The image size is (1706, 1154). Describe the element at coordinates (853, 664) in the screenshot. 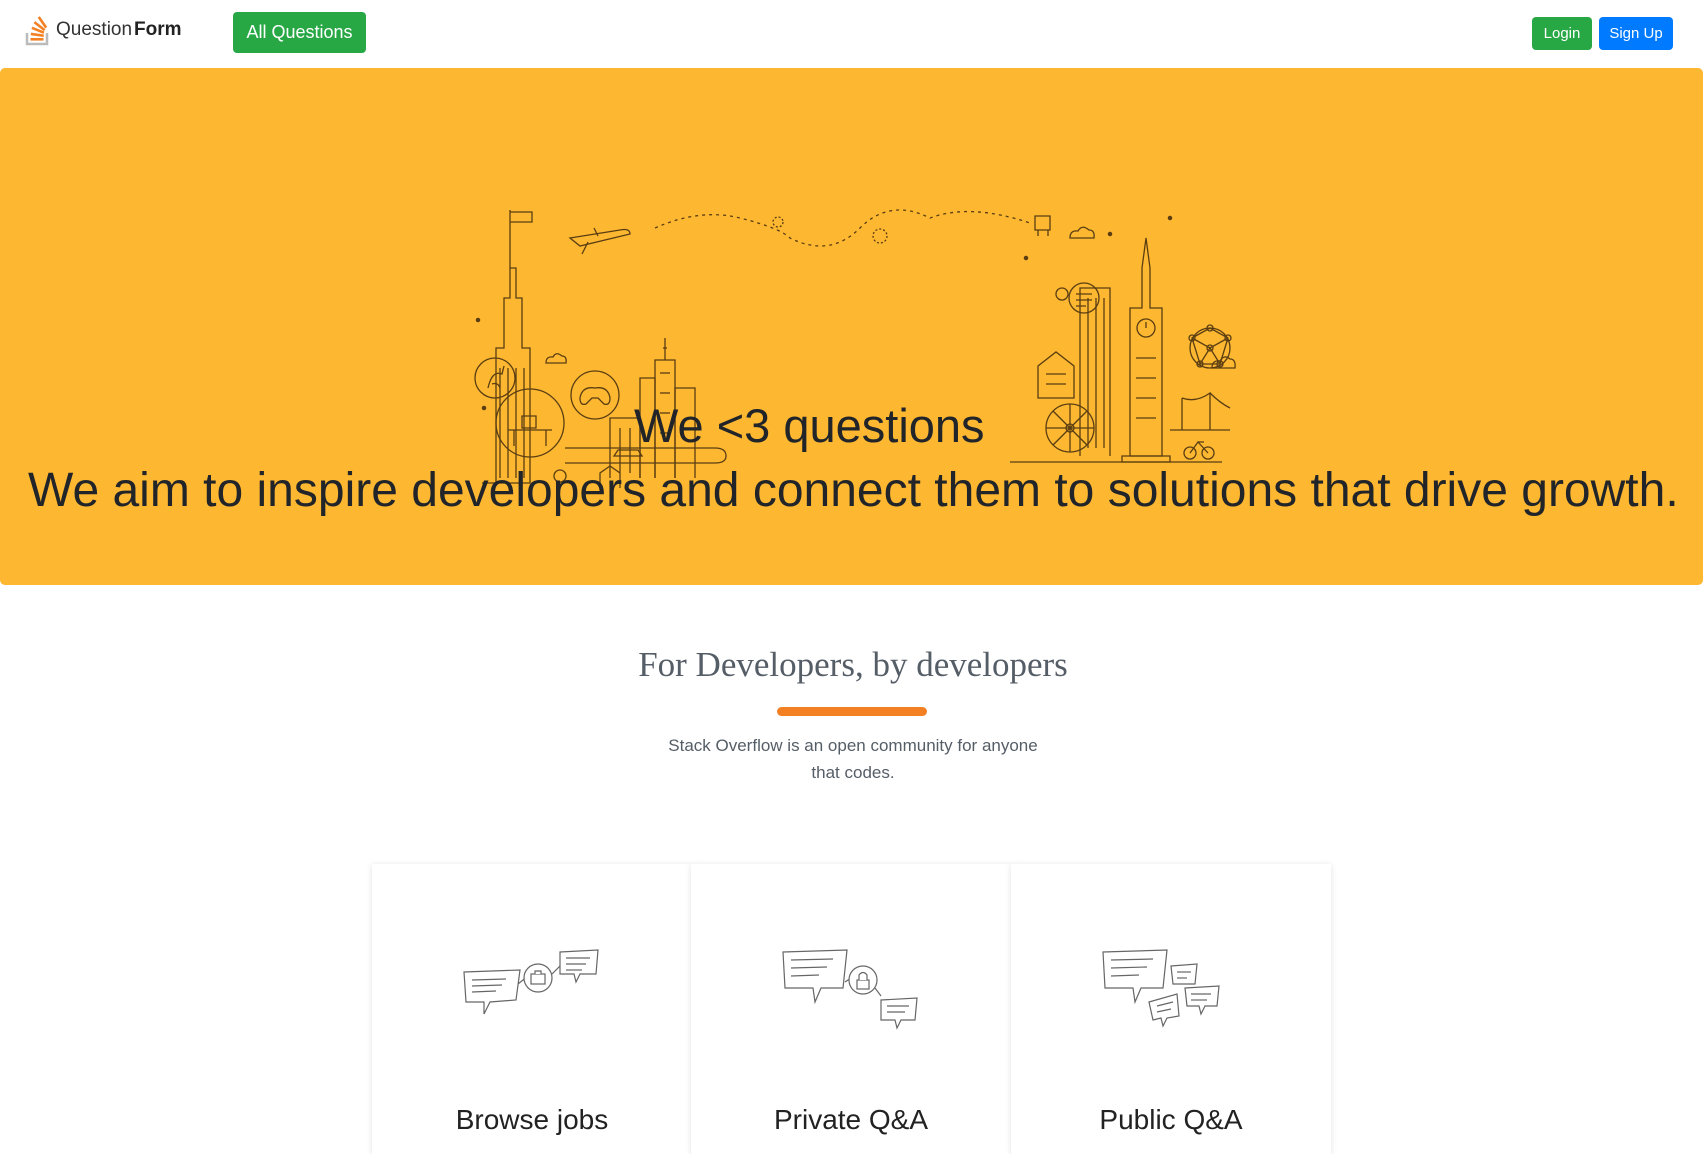

I see `section-title: For Developers, by developers` at that location.